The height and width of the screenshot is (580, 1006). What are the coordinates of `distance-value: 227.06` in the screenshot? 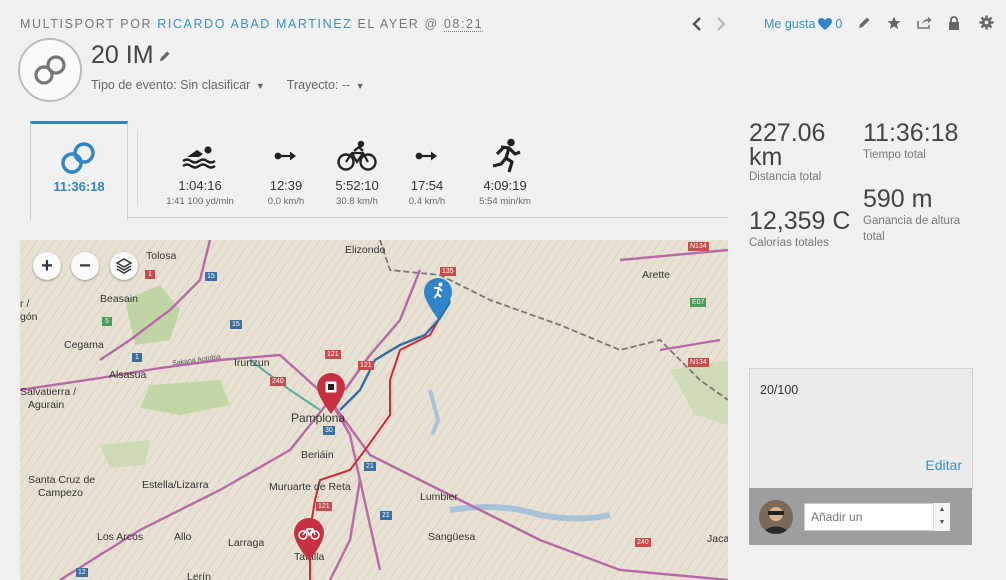 It's located at (787, 133).